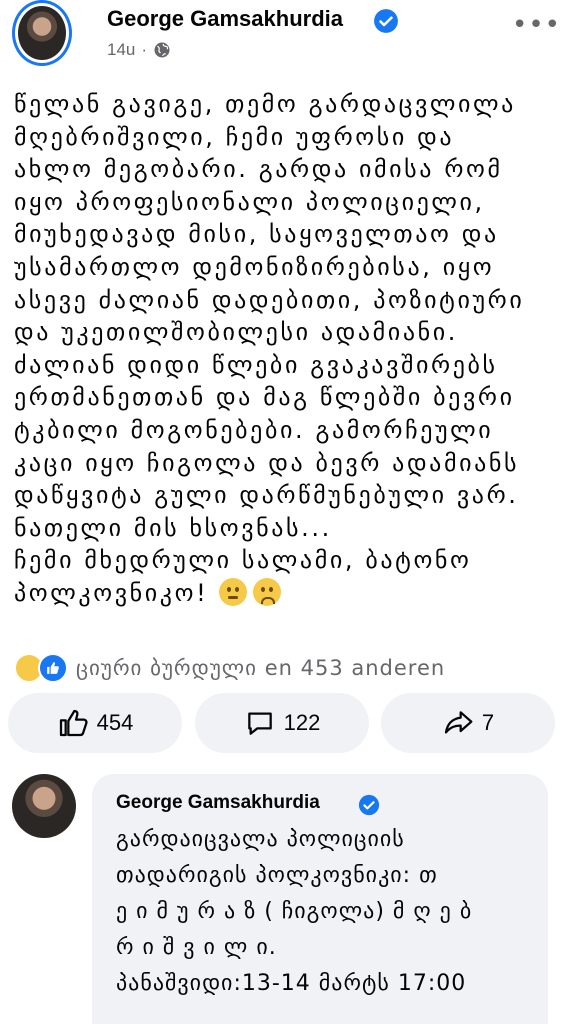 The width and height of the screenshot is (562, 1024). I want to click on share-button: 7, so click(468, 723).